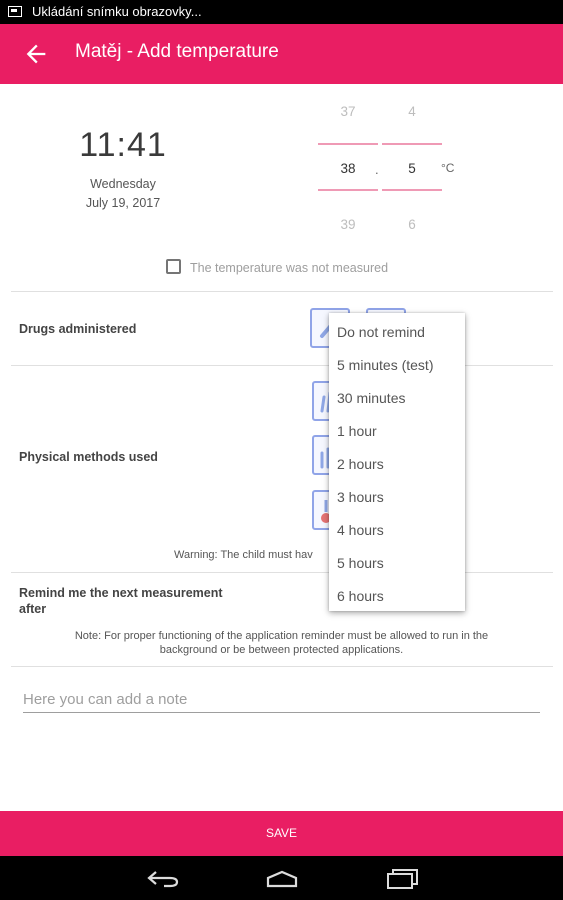  What do you see at coordinates (36, 54) in the screenshot?
I see `arrow-left-icon` at bounding box center [36, 54].